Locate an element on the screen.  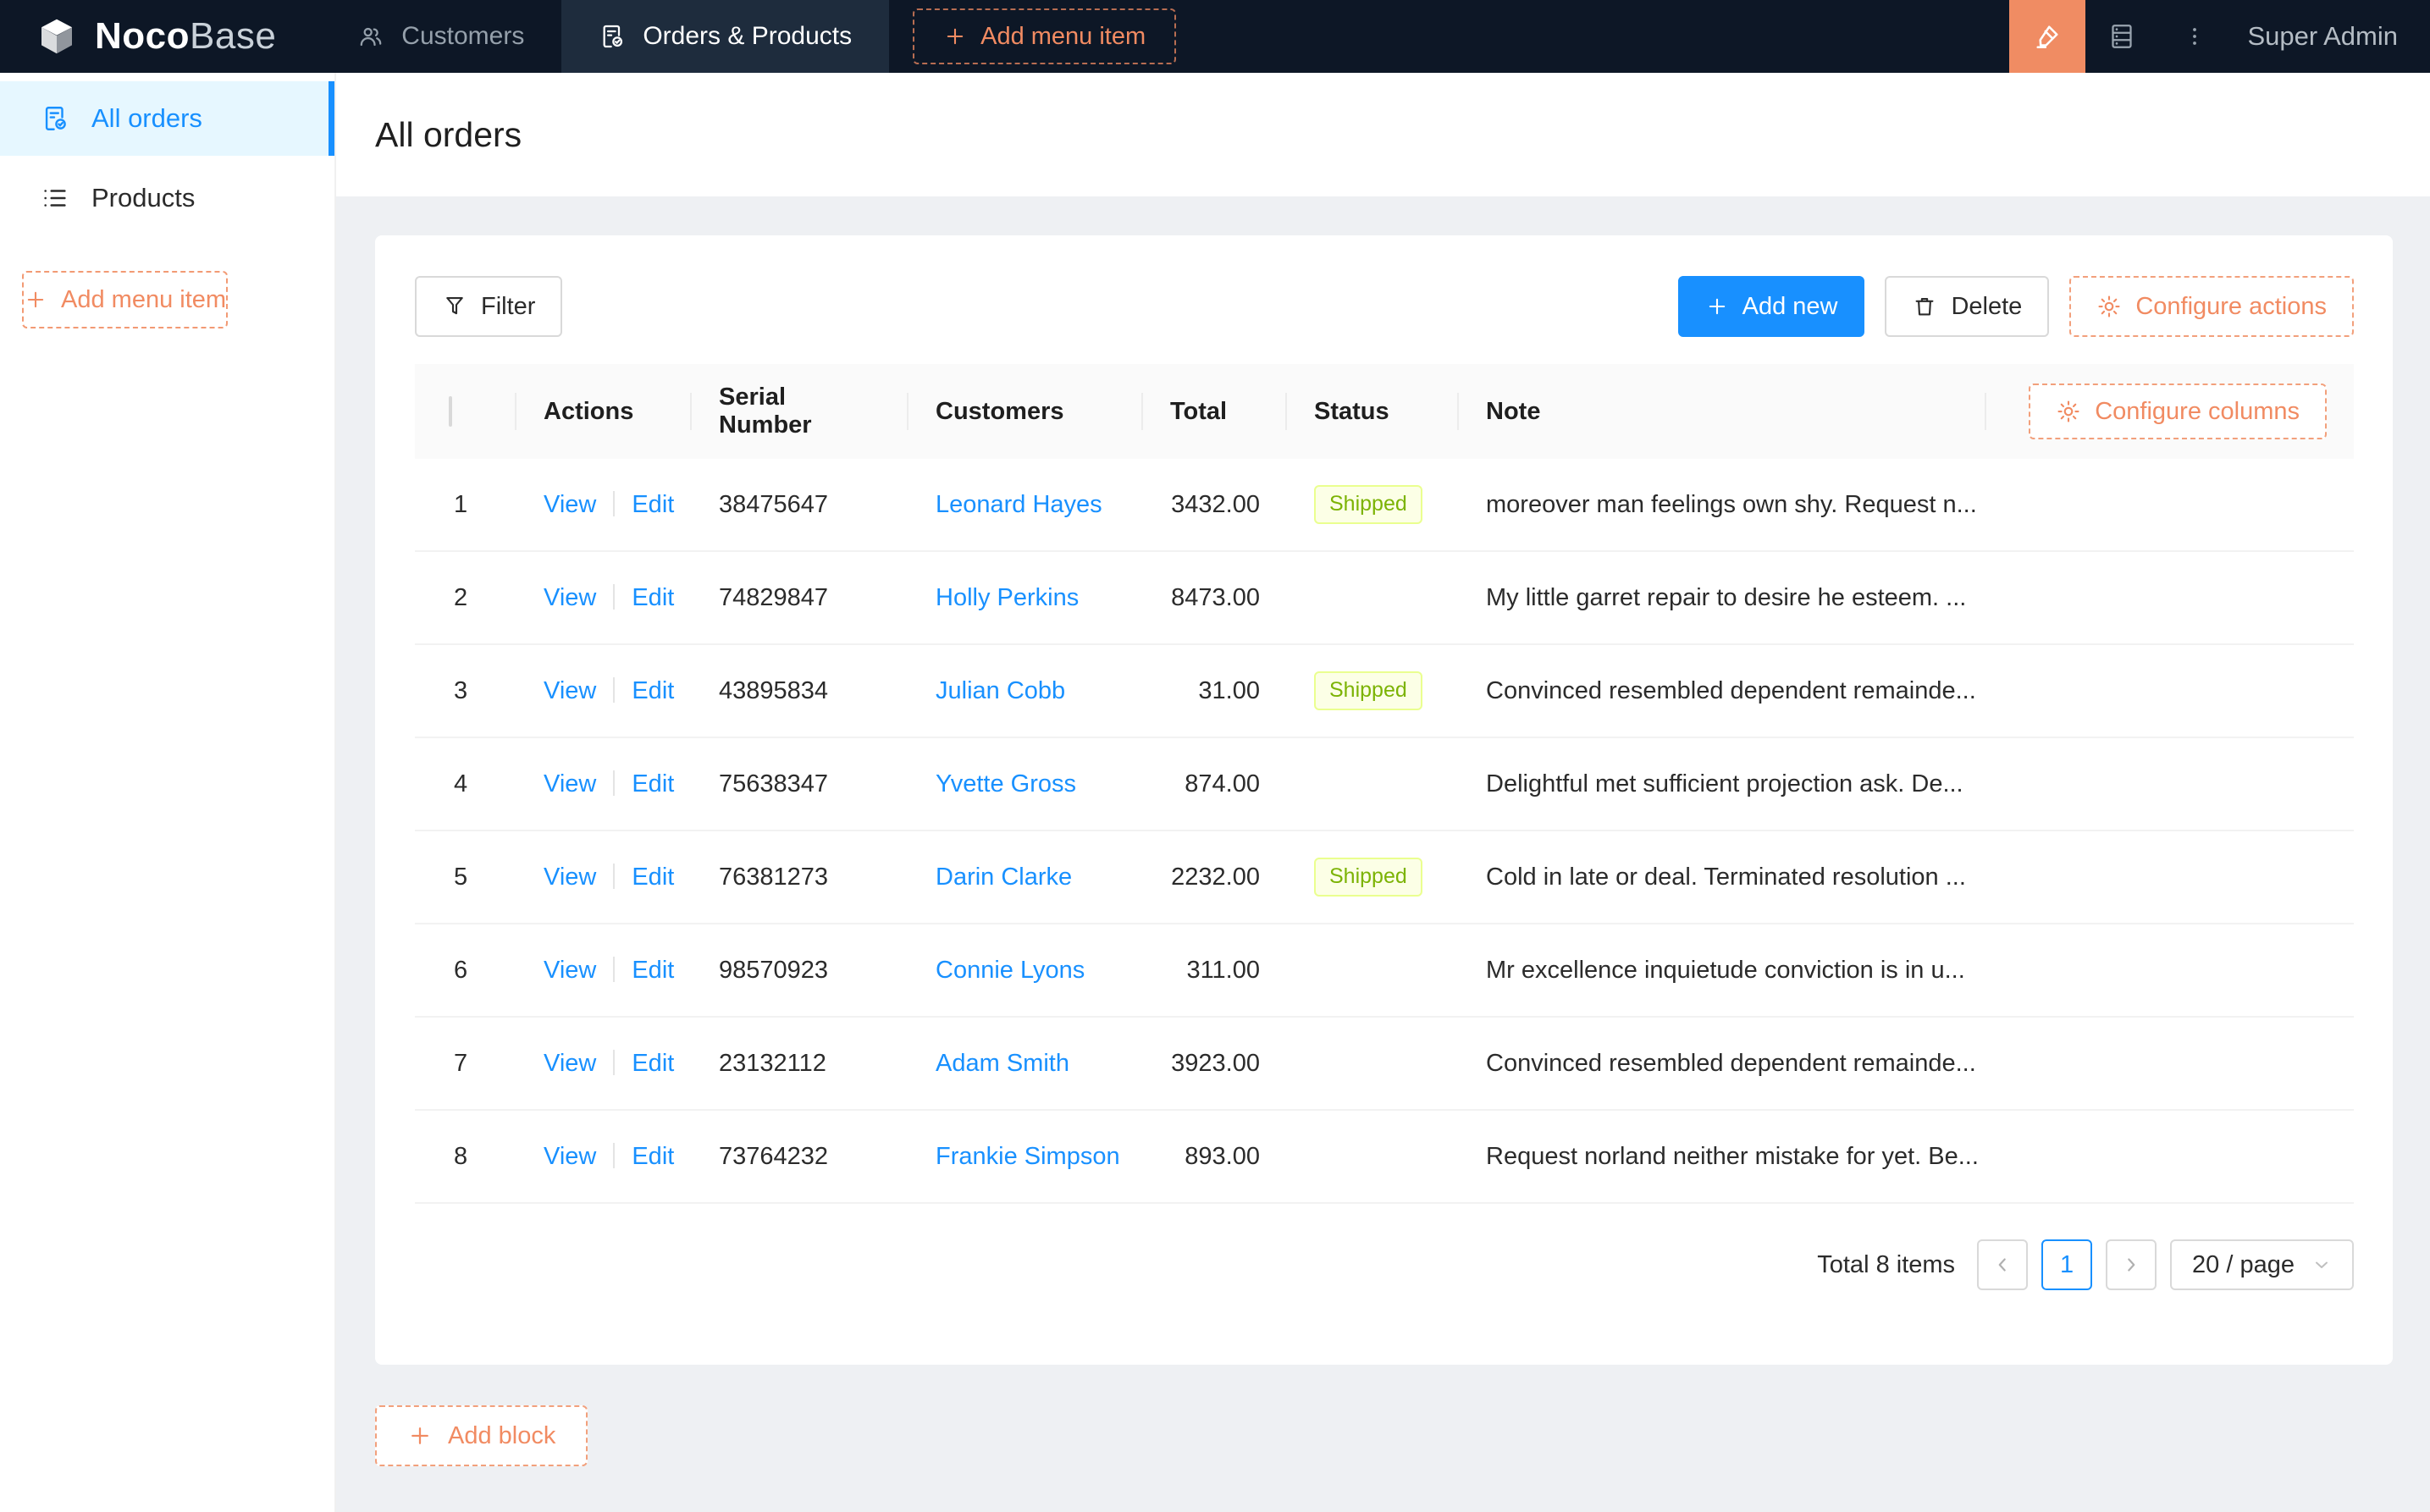
add-block-button: Add block is located at coordinates (482, 1435).